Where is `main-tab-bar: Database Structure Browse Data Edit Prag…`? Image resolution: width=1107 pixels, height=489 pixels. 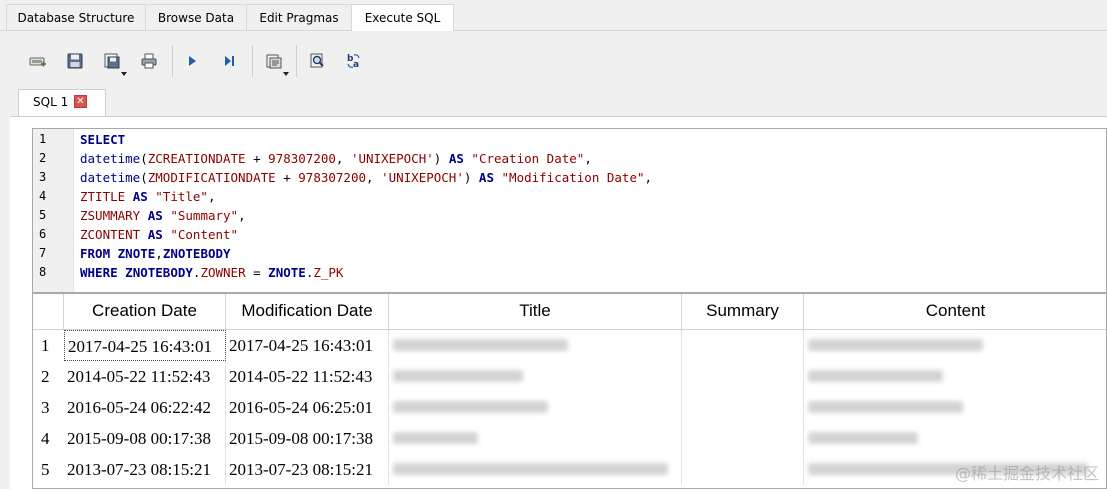
main-tab-bar: Database Structure Browse Data Edit Prag… is located at coordinates (553, 15).